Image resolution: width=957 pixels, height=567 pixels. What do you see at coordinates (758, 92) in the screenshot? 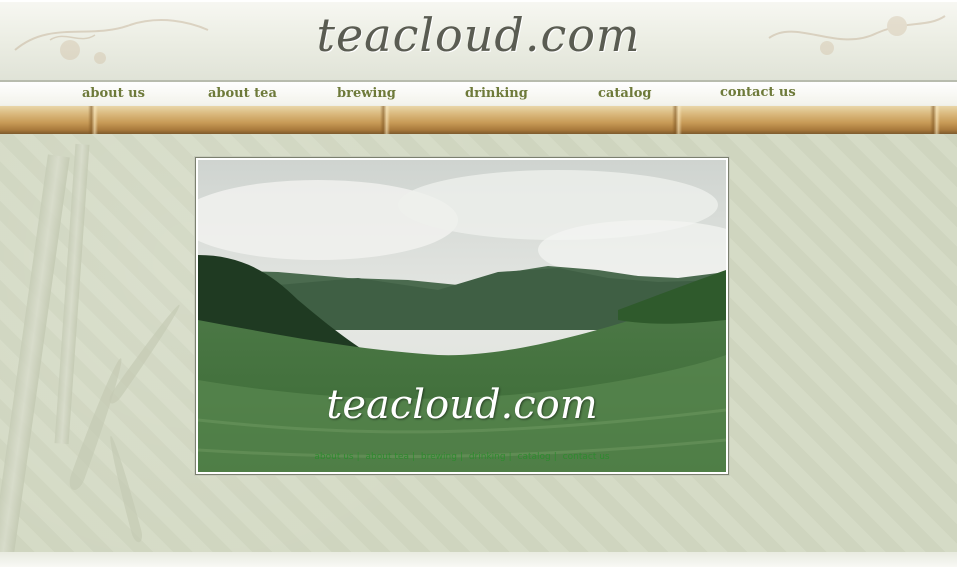
I see `nav-item-contact-us: contact us` at bounding box center [758, 92].